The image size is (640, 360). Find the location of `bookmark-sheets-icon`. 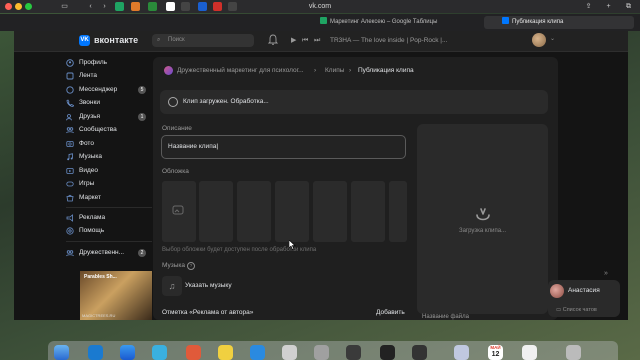

bookmark-sheets-icon is located at coordinates (119, 6).